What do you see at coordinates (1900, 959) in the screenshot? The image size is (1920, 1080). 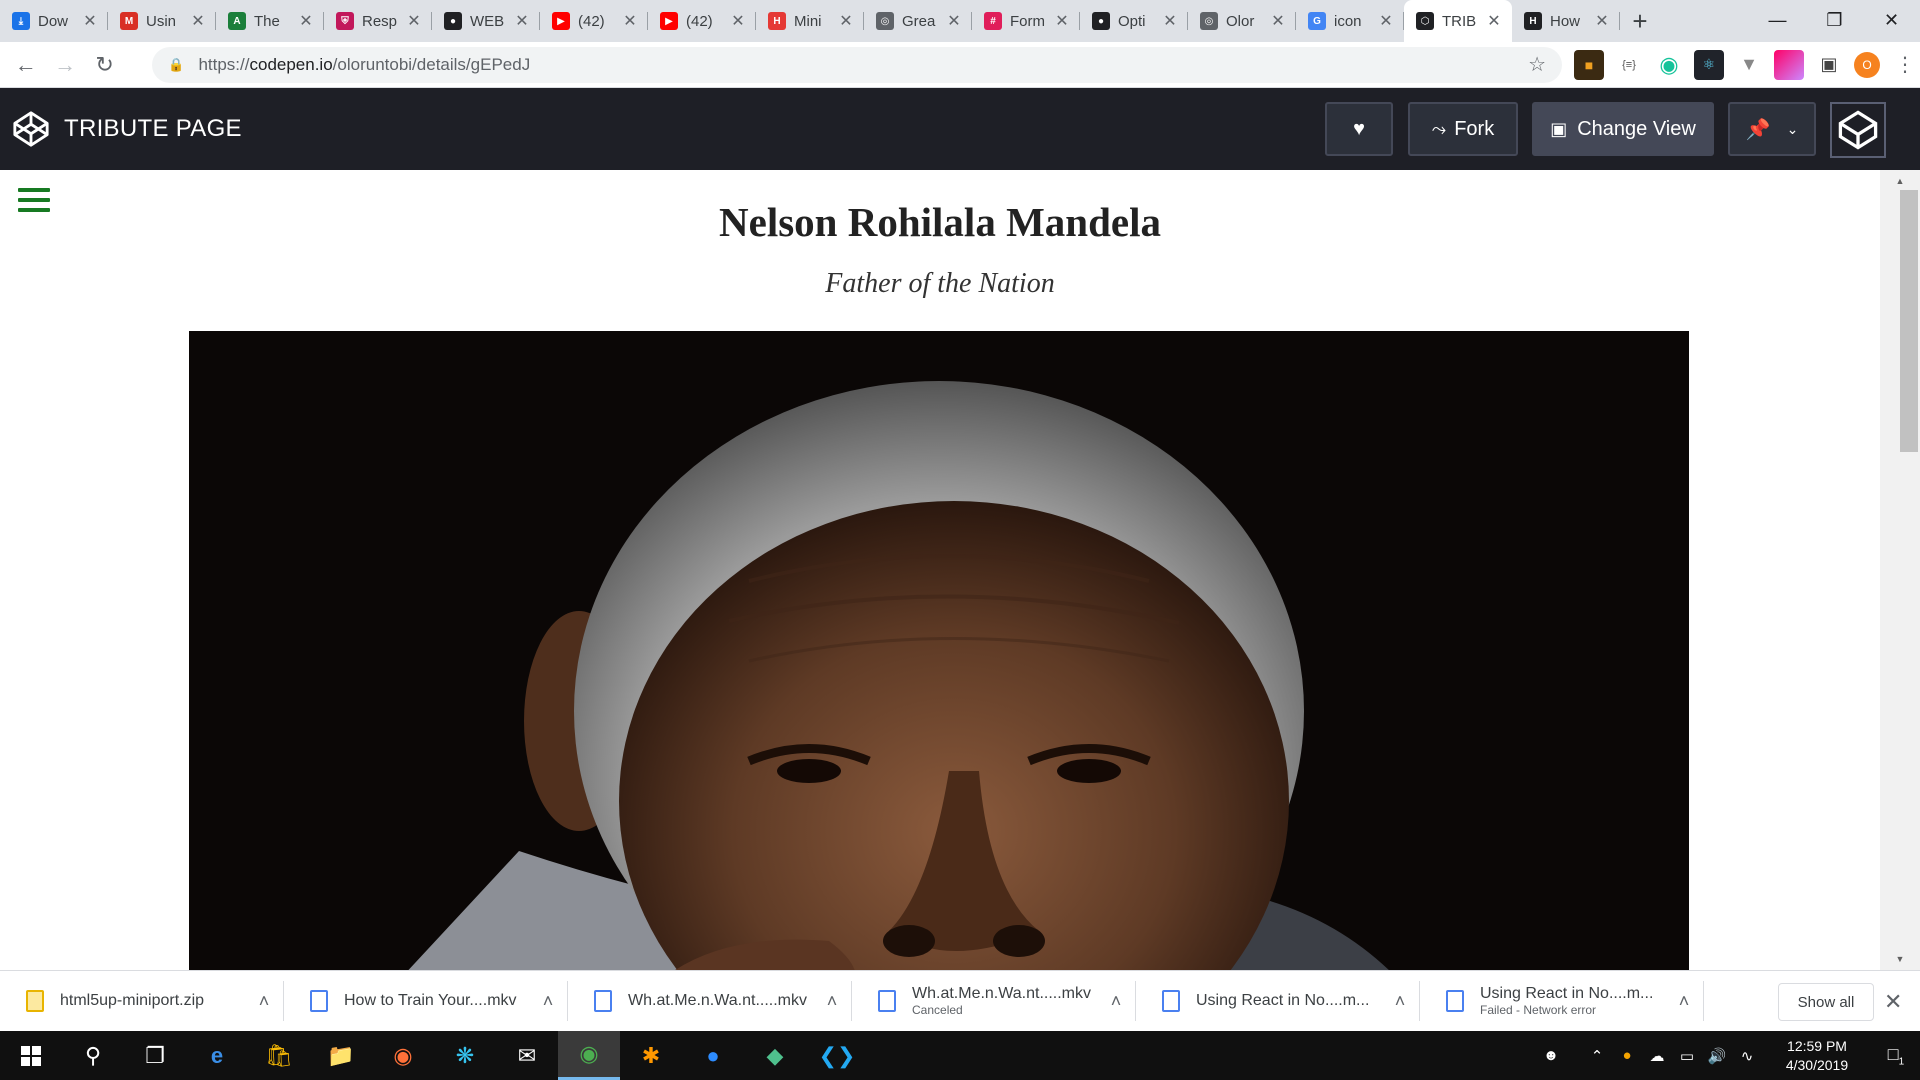 I see `scroll-down-arrow-icon: ▼` at bounding box center [1900, 959].